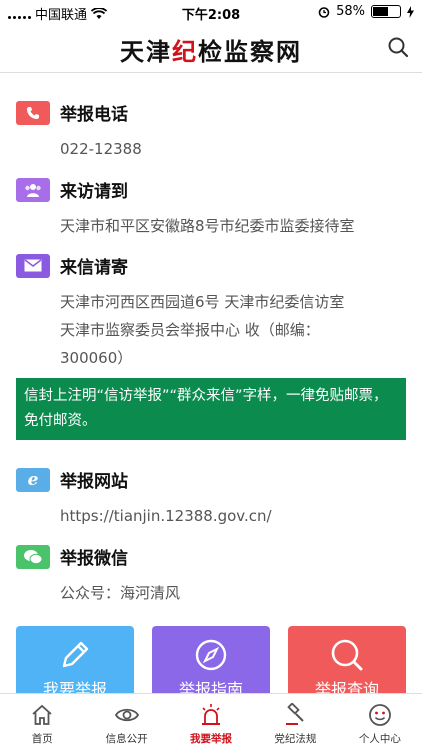  I want to click on compass-icon, so click(211, 655).